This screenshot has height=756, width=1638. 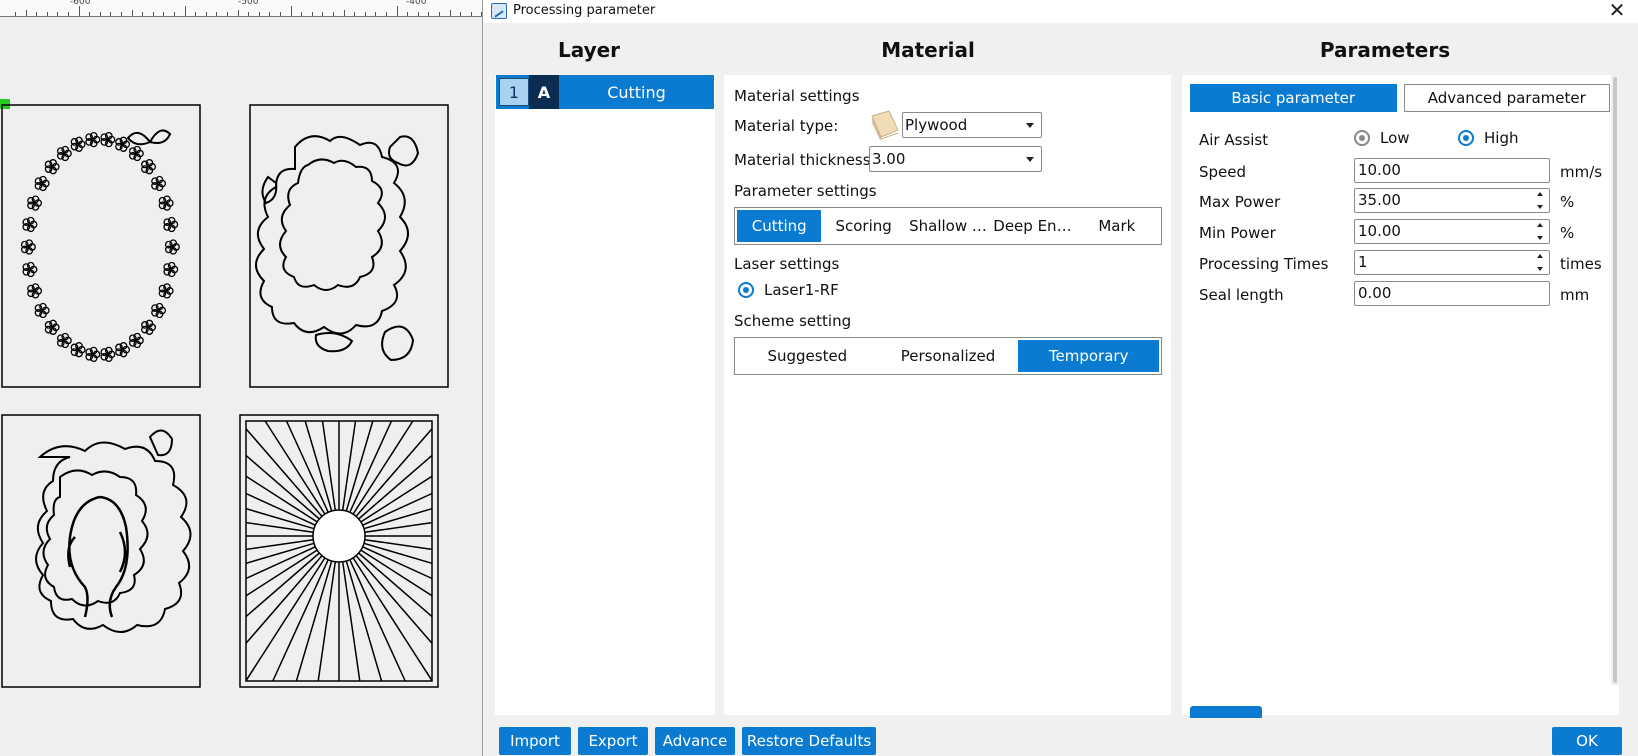 I want to click on advance-button: Advance, so click(x=695, y=741).